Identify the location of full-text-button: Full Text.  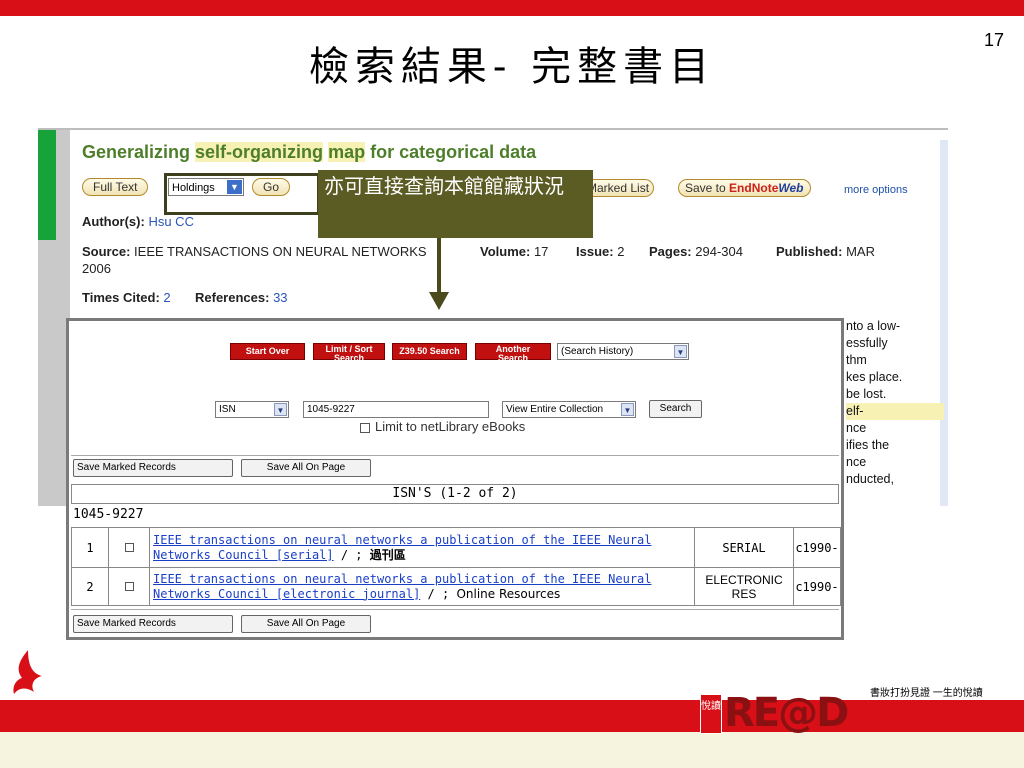
(115, 187).